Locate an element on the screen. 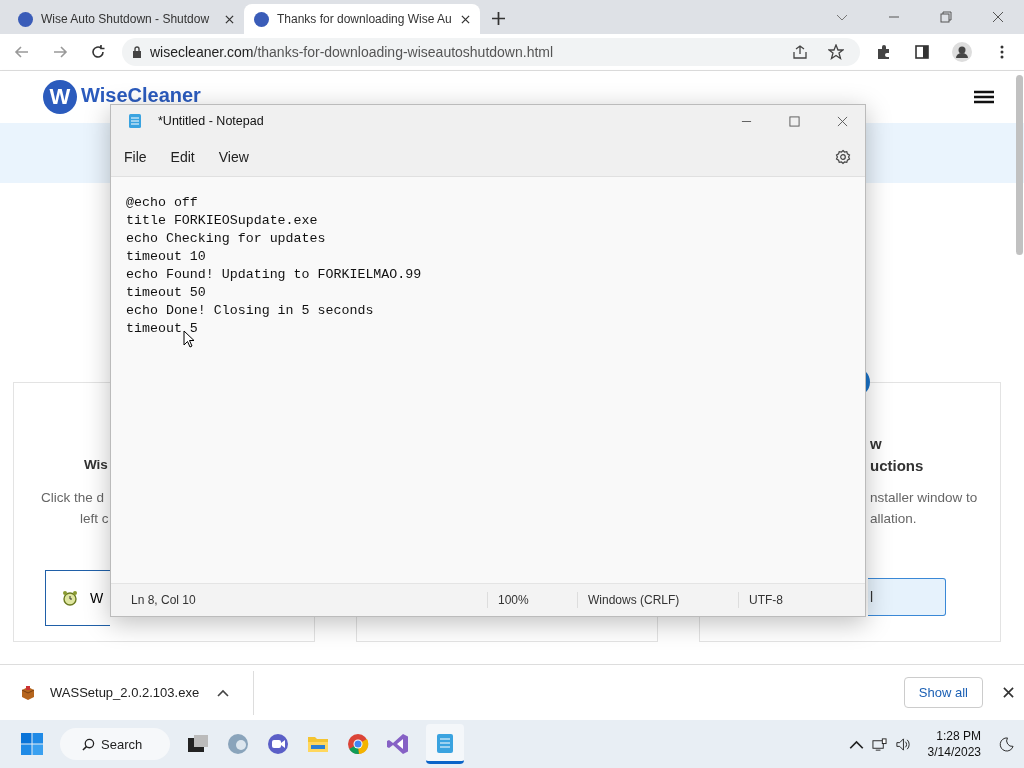 The width and height of the screenshot is (1024, 768). card-text: nstaller window to is located at coordinates (924, 497).